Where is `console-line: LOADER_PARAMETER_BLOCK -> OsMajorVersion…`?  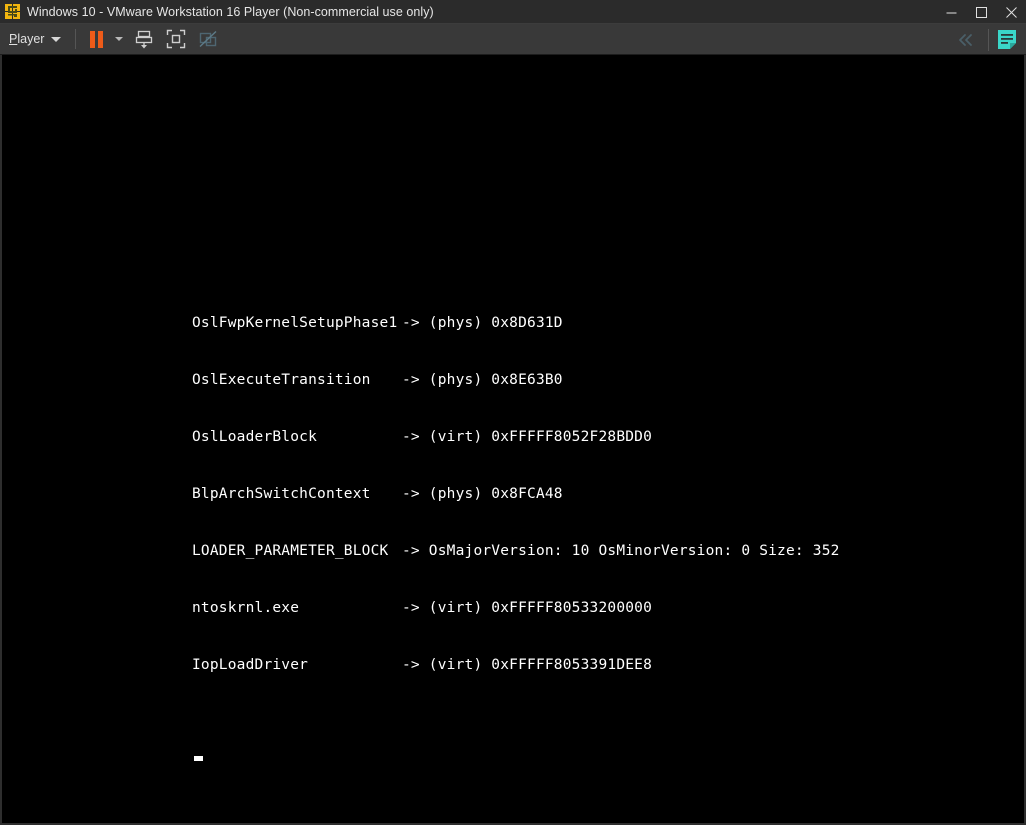
console-line: LOADER_PARAMETER_BLOCK -> OsMajorVersion… is located at coordinates (516, 551).